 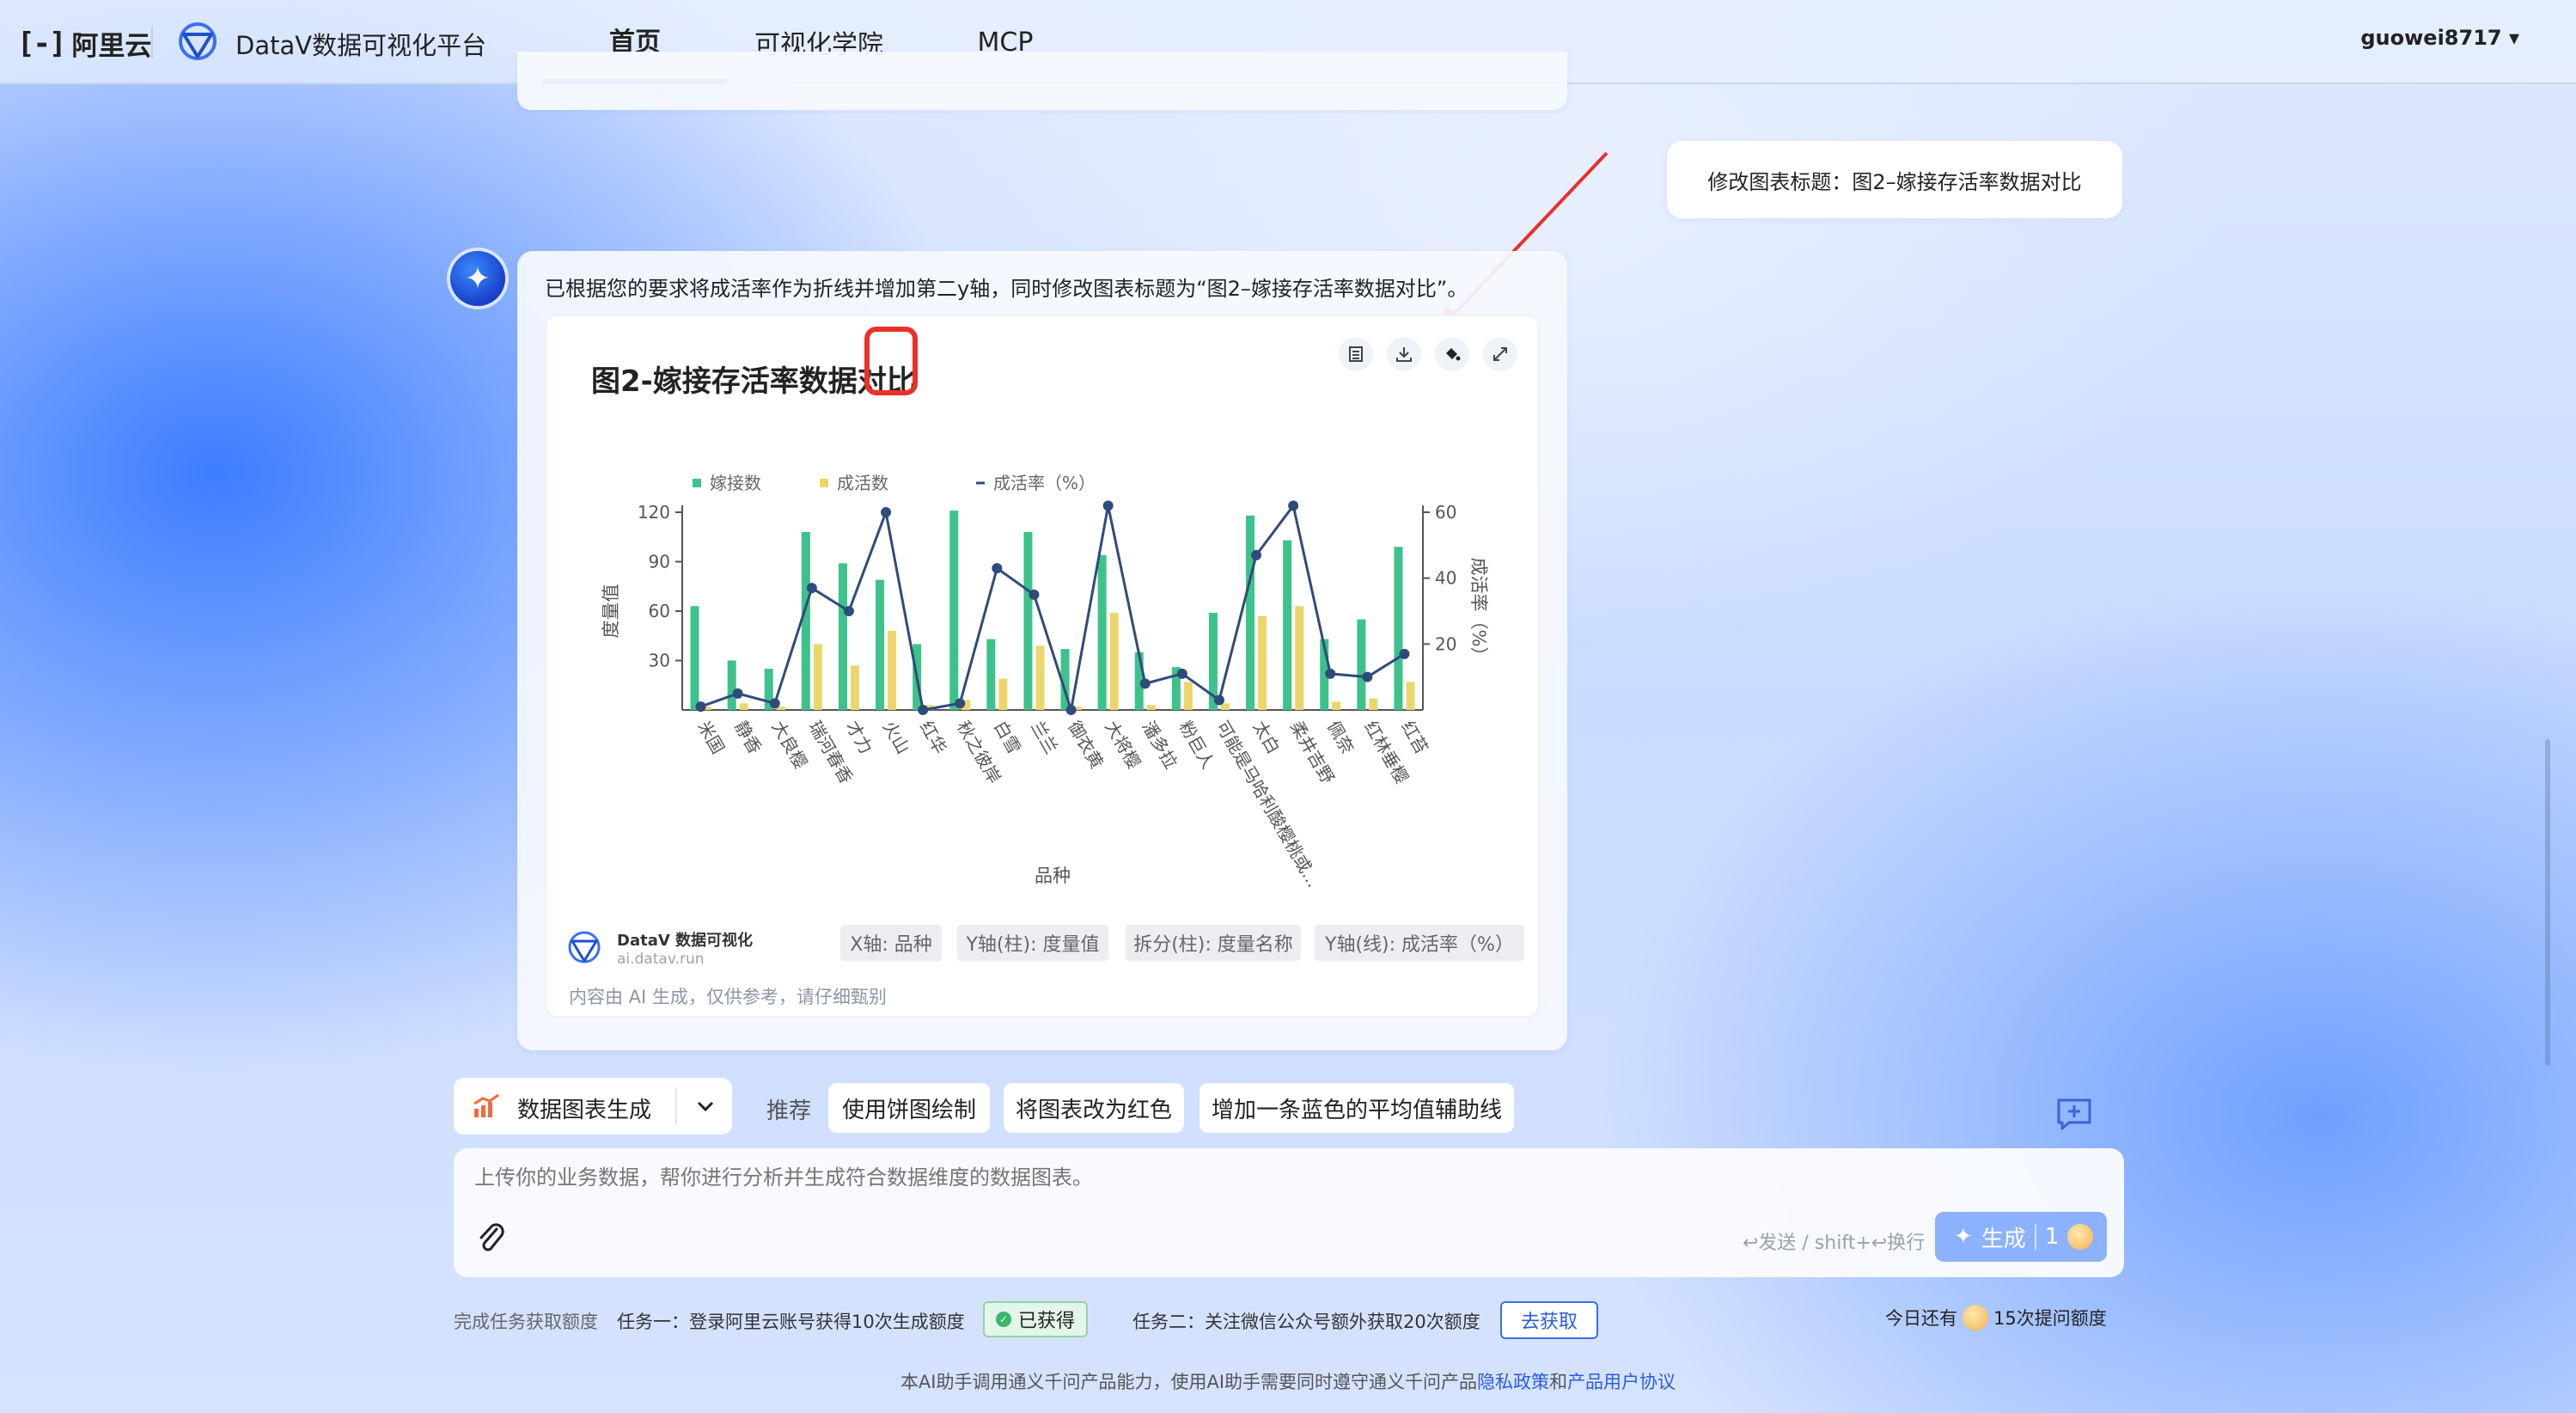 I want to click on fullscreen-button, so click(x=1500, y=354).